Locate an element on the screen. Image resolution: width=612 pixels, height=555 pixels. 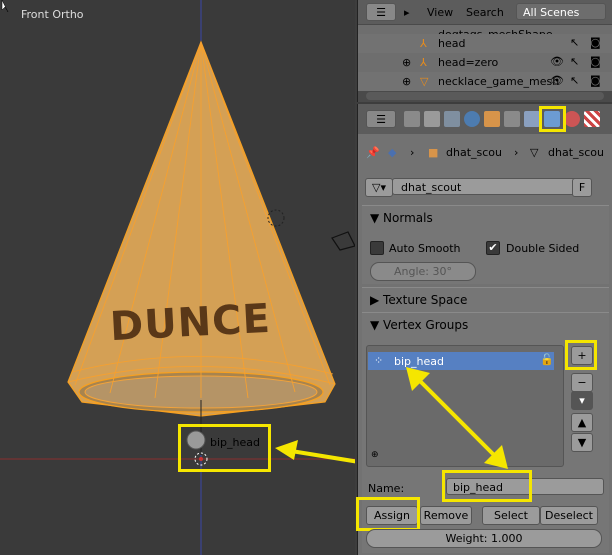
constraints-tab-icon is located at coordinates (512, 119).